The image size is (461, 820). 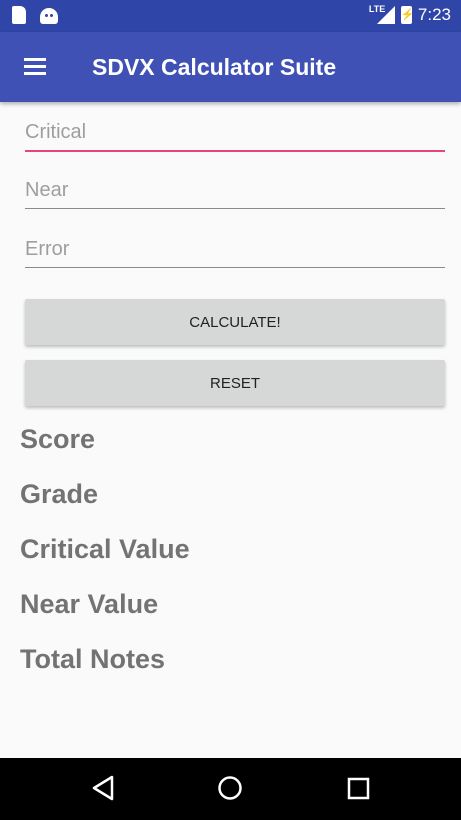 What do you see at coordinates (58, 439) in the screenshot?
I see `score-label: Score` at bounding box center [58, 439].